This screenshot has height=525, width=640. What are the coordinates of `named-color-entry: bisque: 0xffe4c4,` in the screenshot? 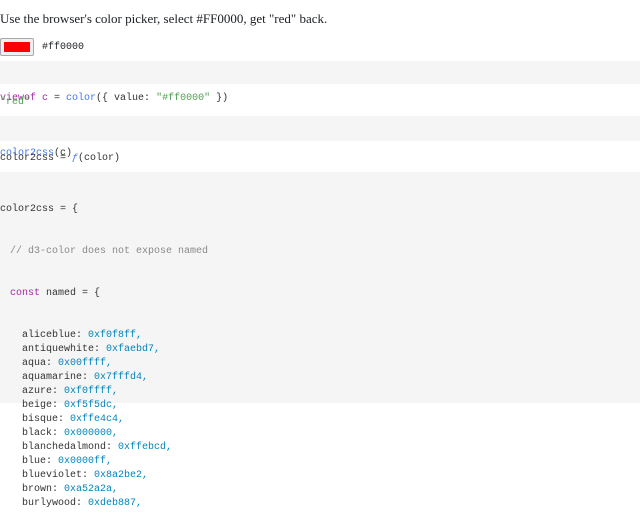 It's located at (320, 420).